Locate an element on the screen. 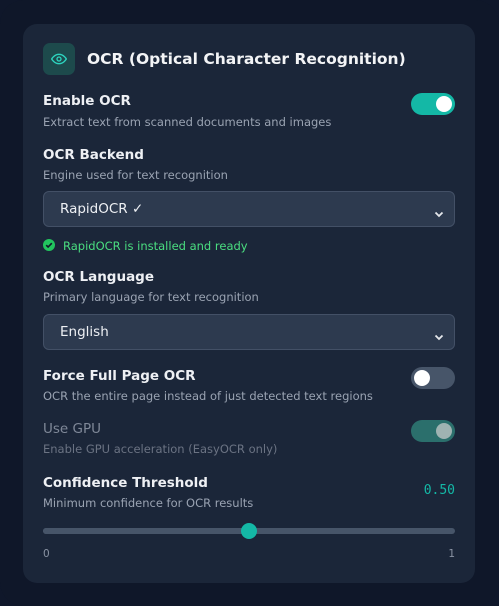 This screenshot has width=499, height=606. confidence-threshold-description: Minimum confidence for OCR results is located at coordinates (148, 503).